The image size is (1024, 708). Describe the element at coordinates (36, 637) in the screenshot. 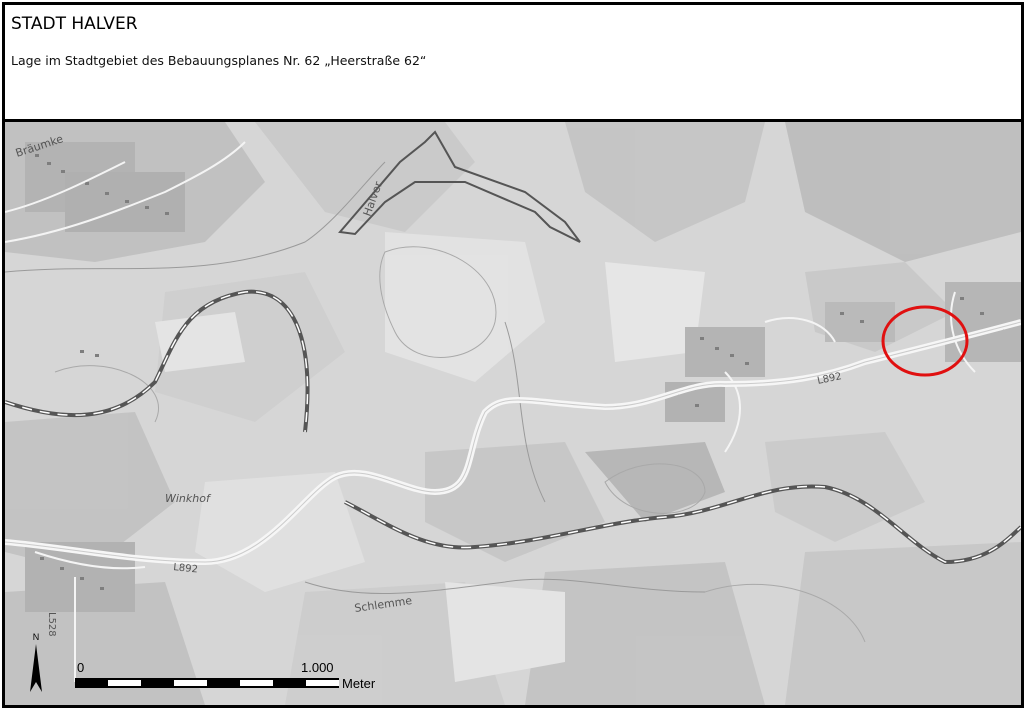

I see `north-arrow-label: N` at that location.